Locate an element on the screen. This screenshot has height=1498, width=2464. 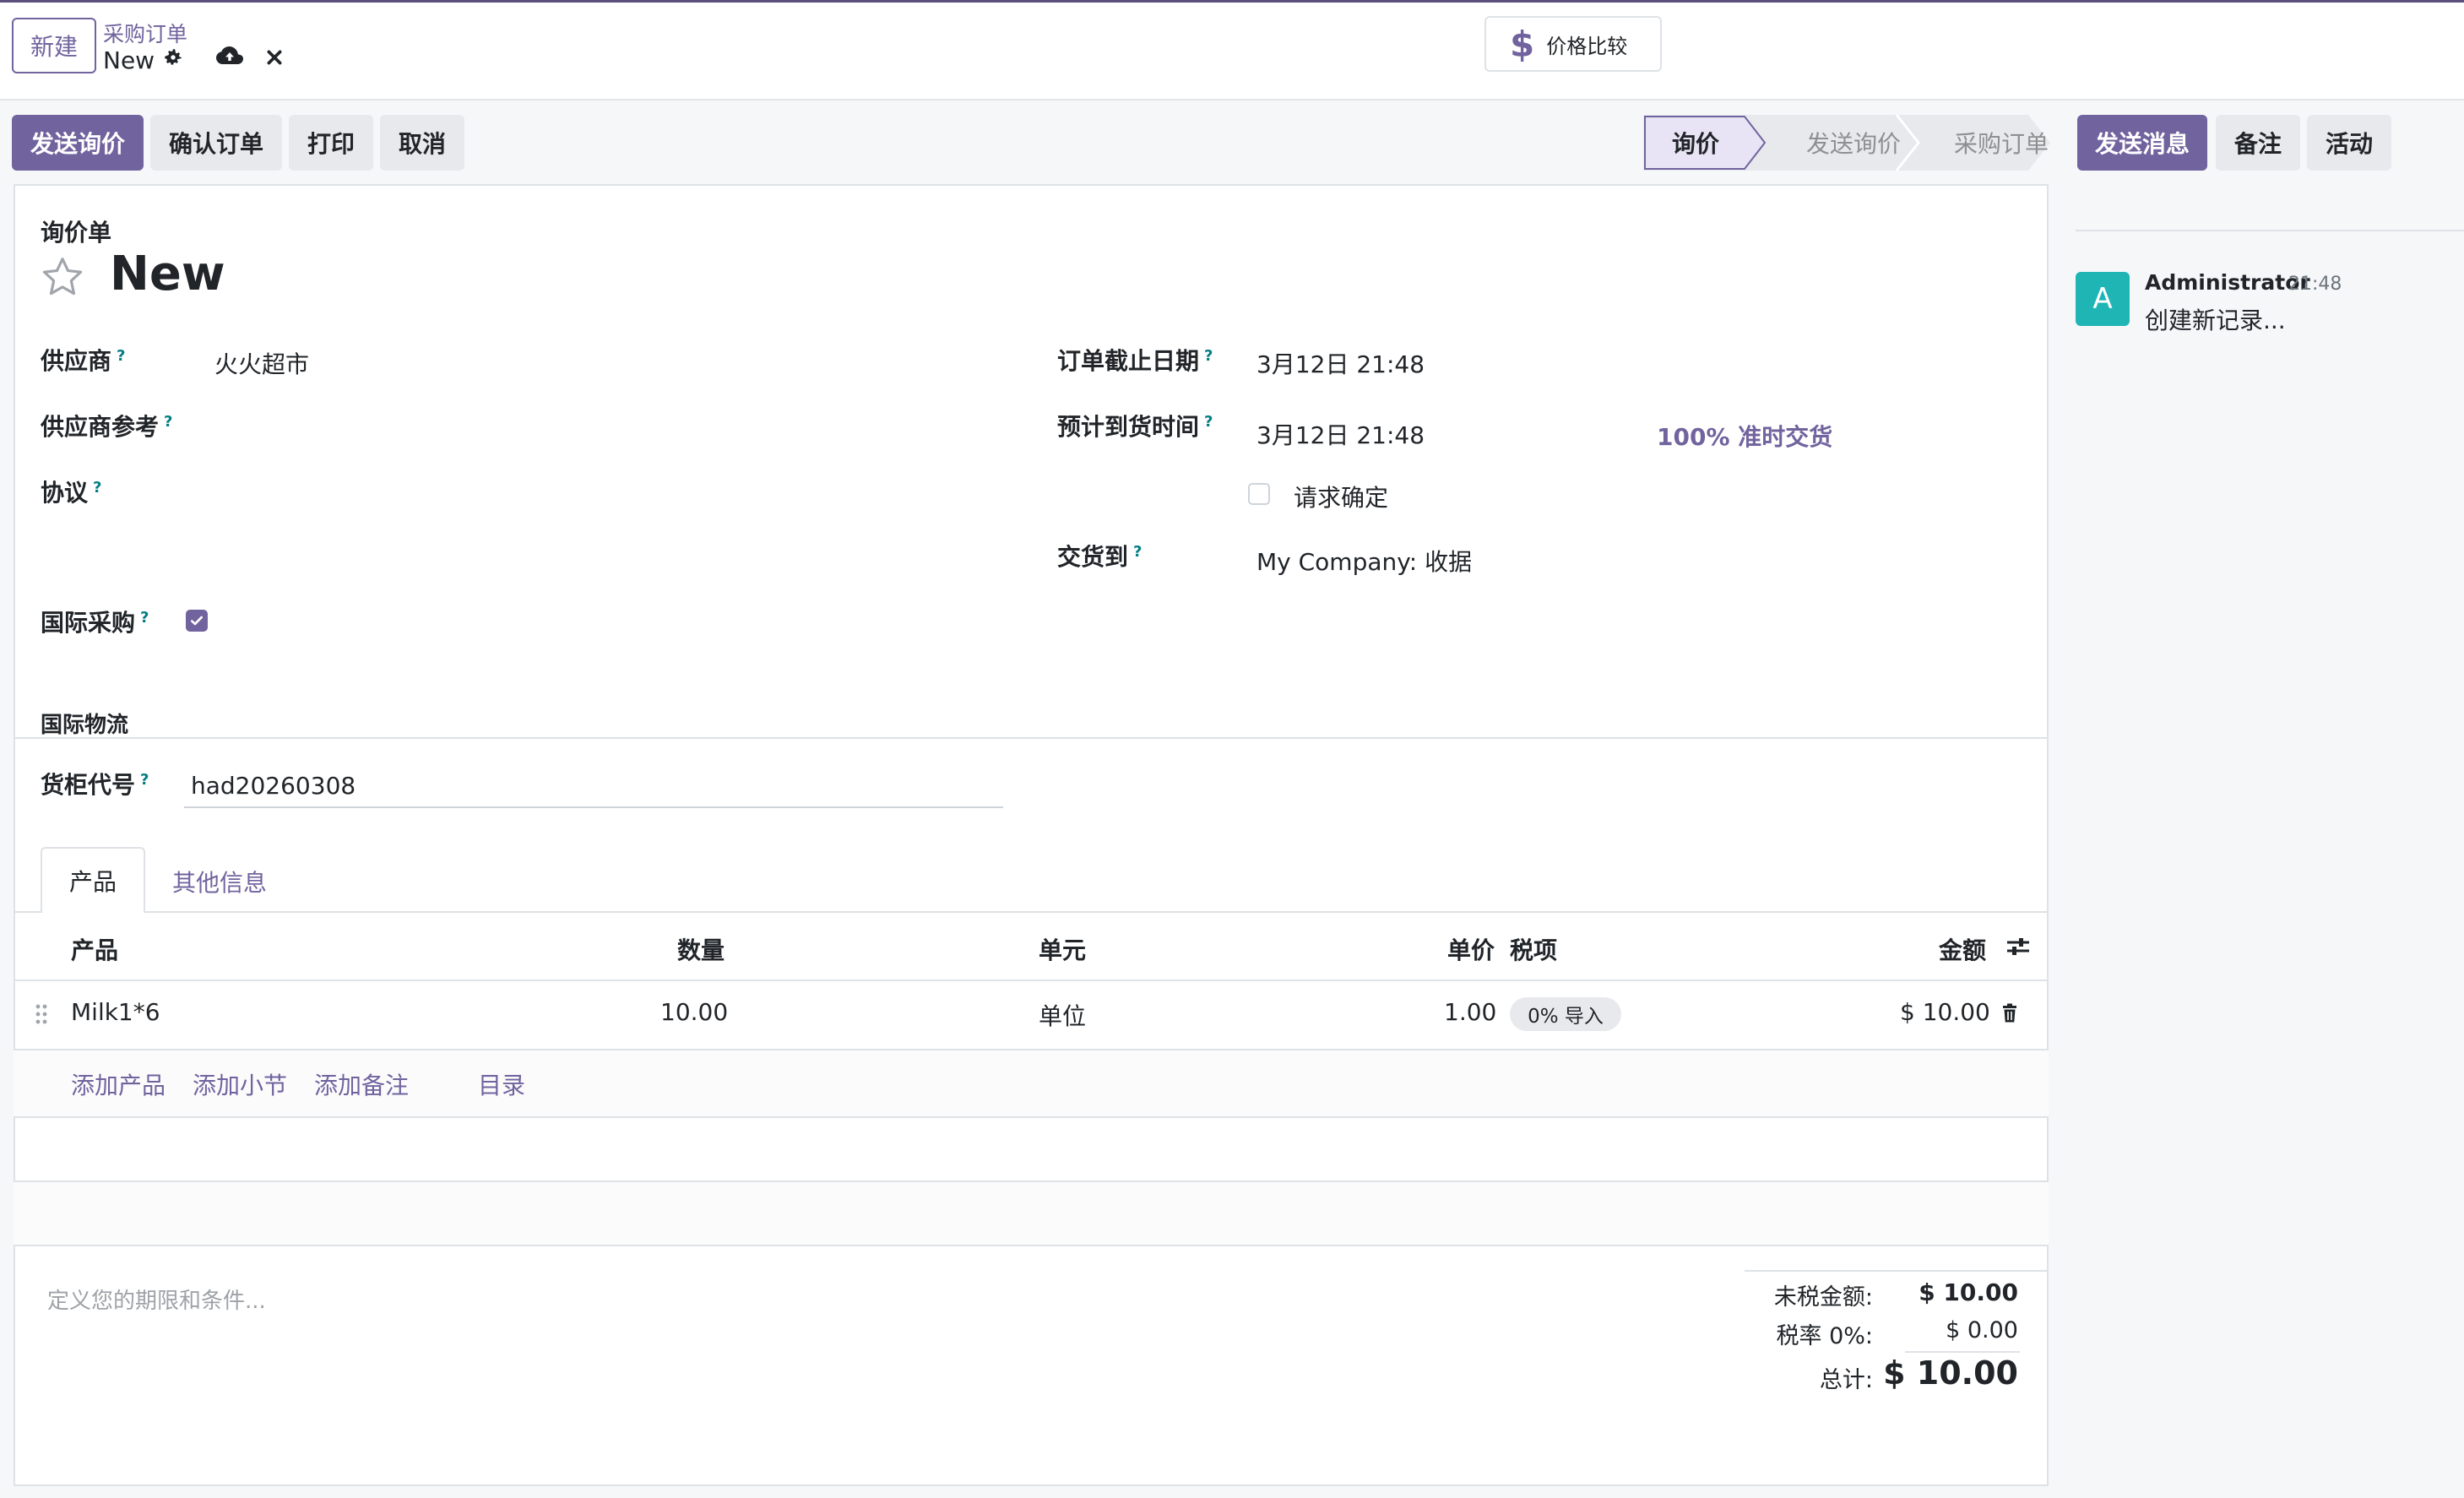
send-rfq-button: 发送询价 is located at coordinates (78, 143).